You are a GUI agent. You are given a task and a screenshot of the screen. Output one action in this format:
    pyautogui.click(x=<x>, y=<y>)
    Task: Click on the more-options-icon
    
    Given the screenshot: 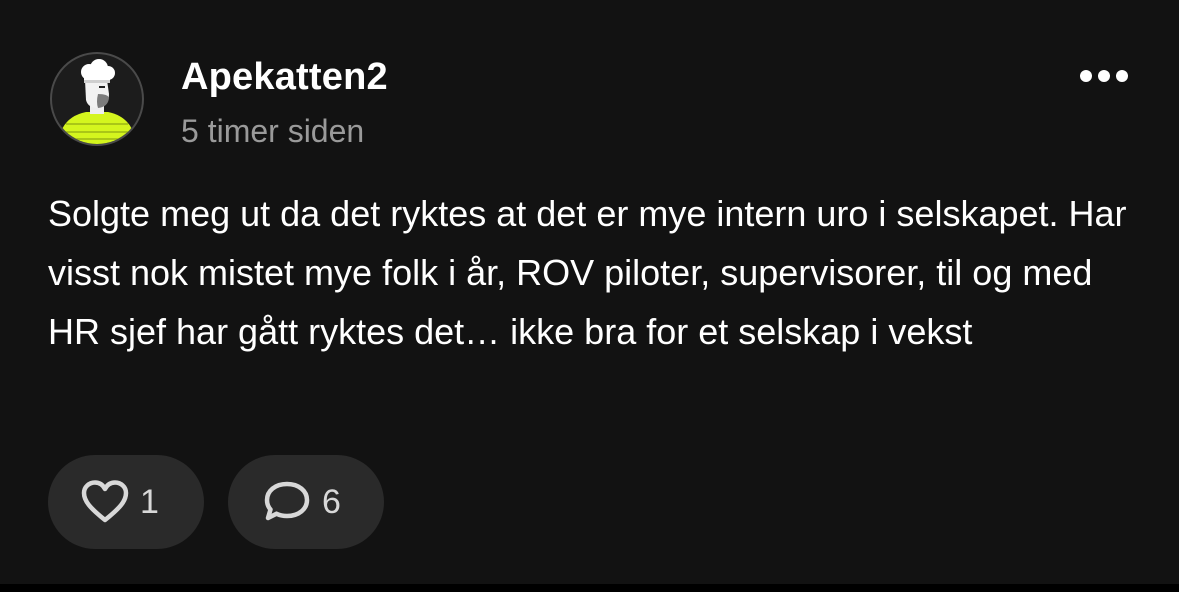 What is the action you would take?
    pyautogui.click(x=1104, y=76)
    